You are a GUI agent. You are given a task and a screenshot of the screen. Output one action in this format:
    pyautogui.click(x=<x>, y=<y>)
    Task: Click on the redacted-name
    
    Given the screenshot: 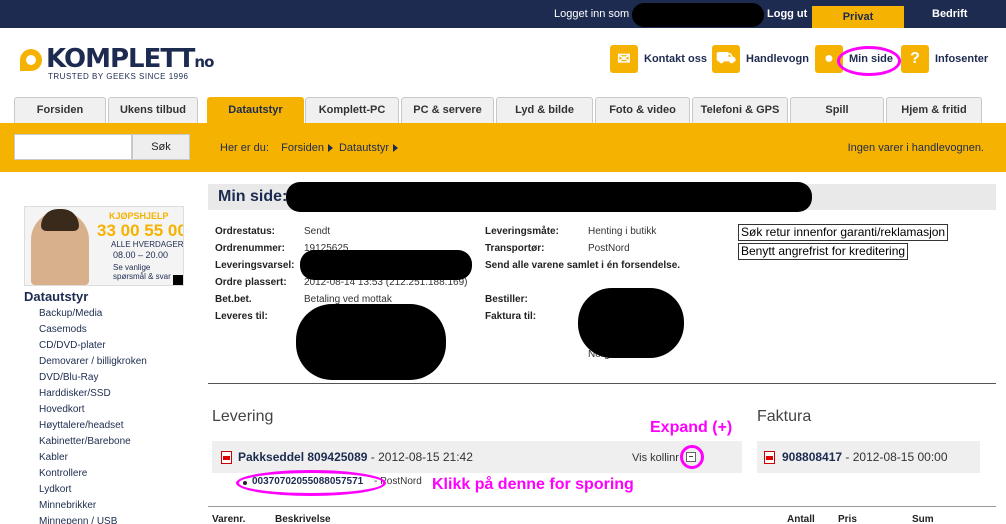 What is the action you would take?
    pyautogui.click(x=549, y=197)
    